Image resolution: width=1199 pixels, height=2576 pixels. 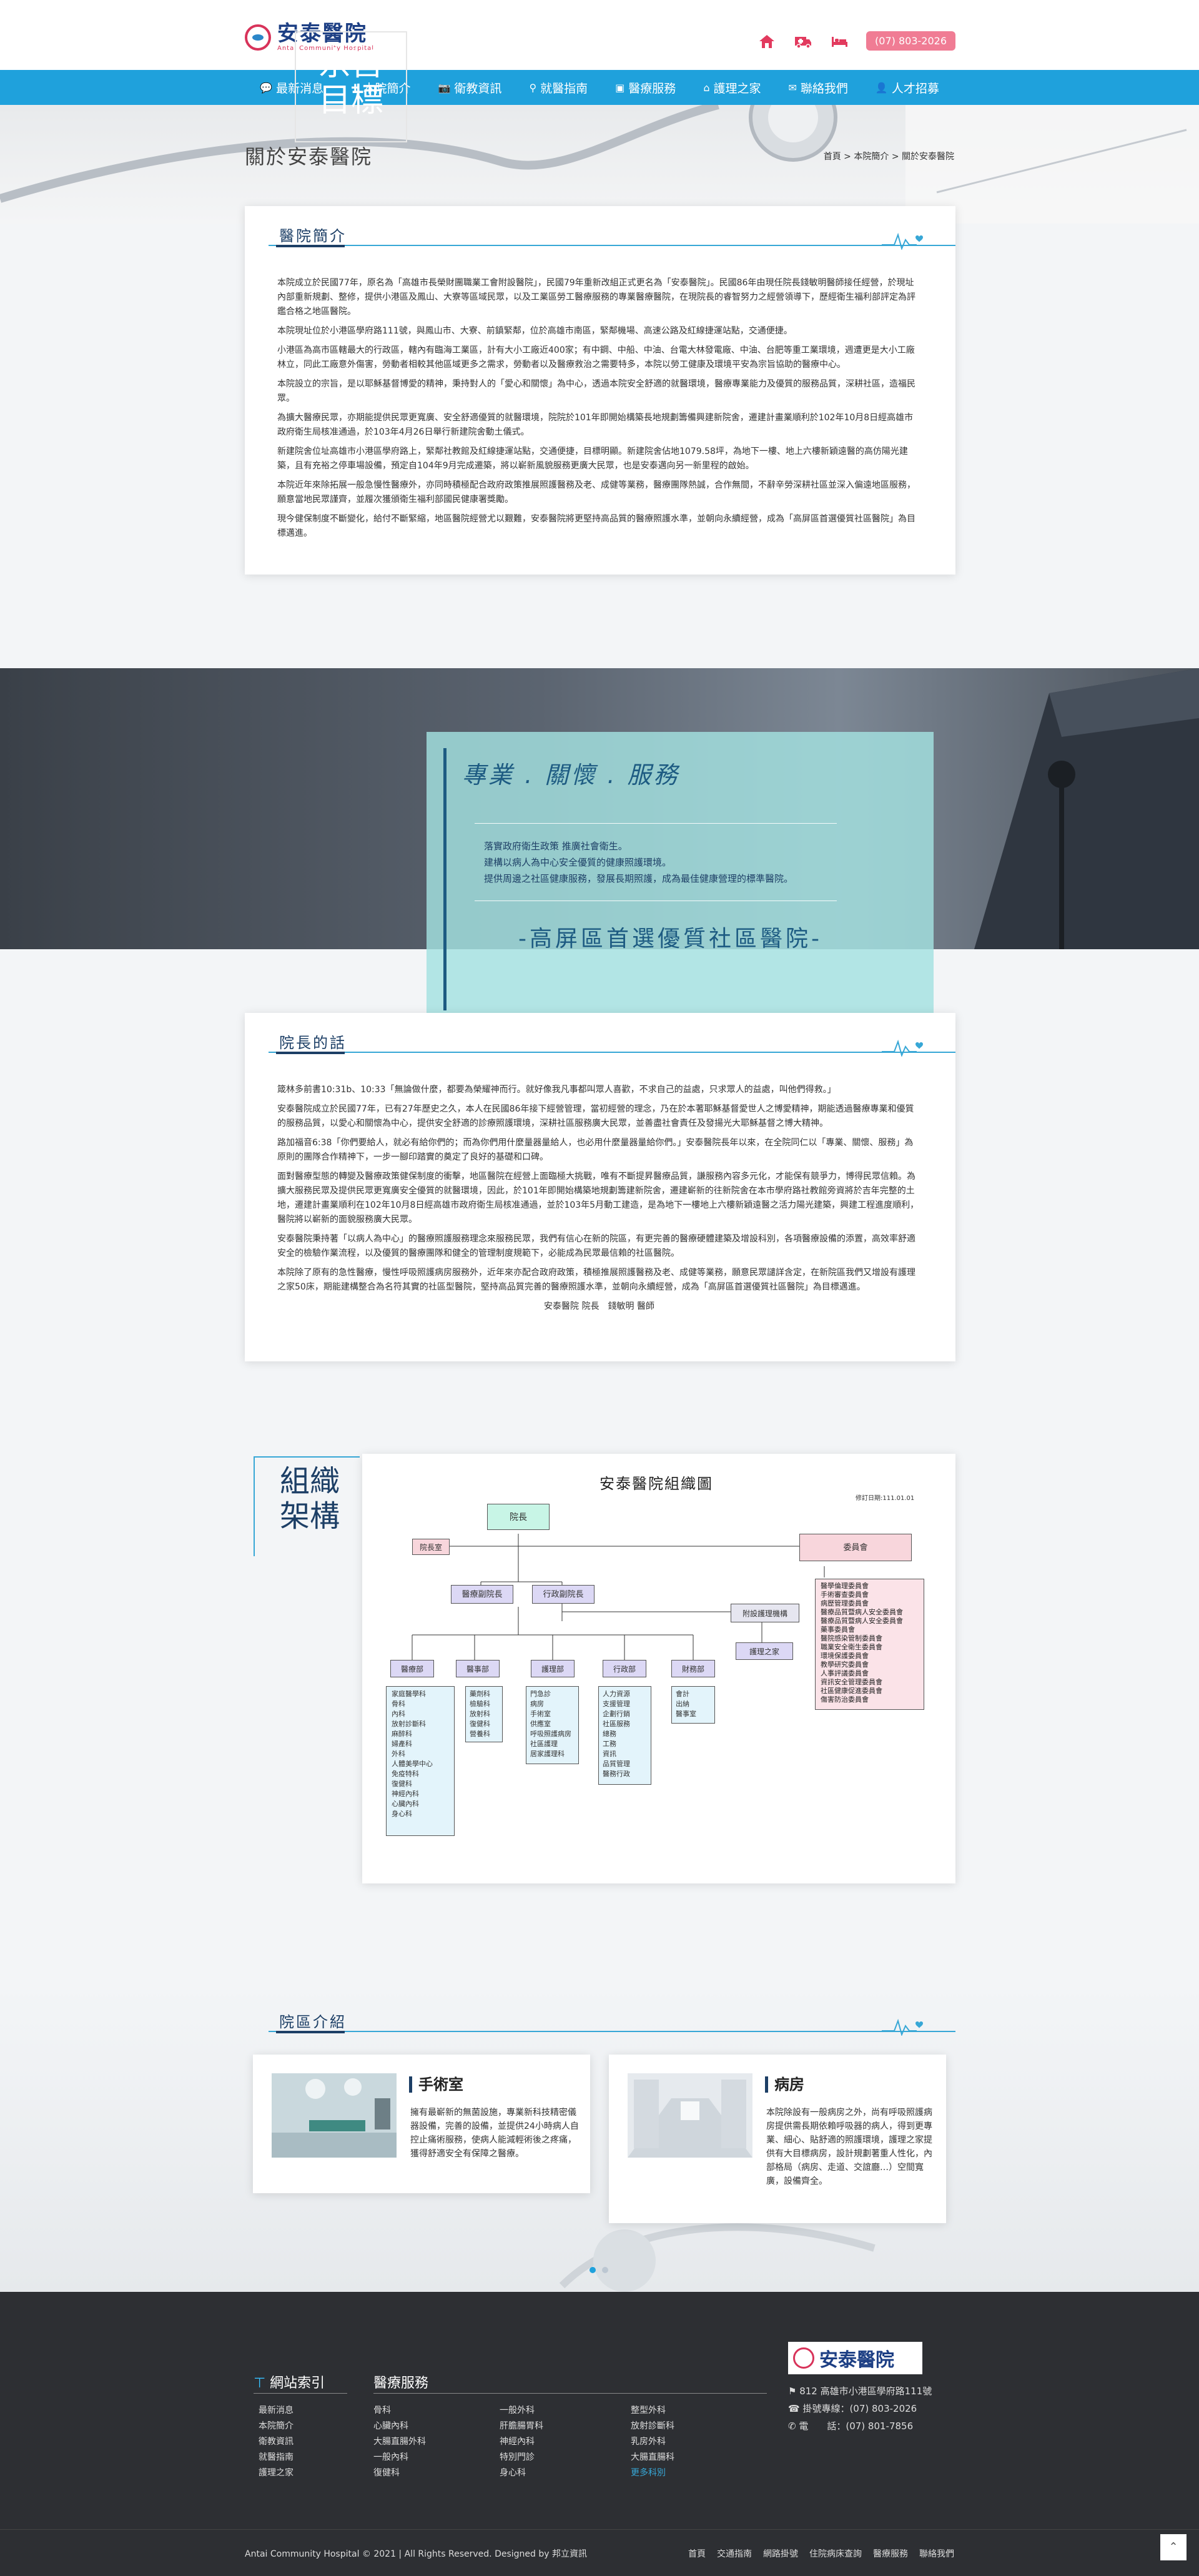 I want to click on mail-icon: ✉, so click(x=792, y=87).